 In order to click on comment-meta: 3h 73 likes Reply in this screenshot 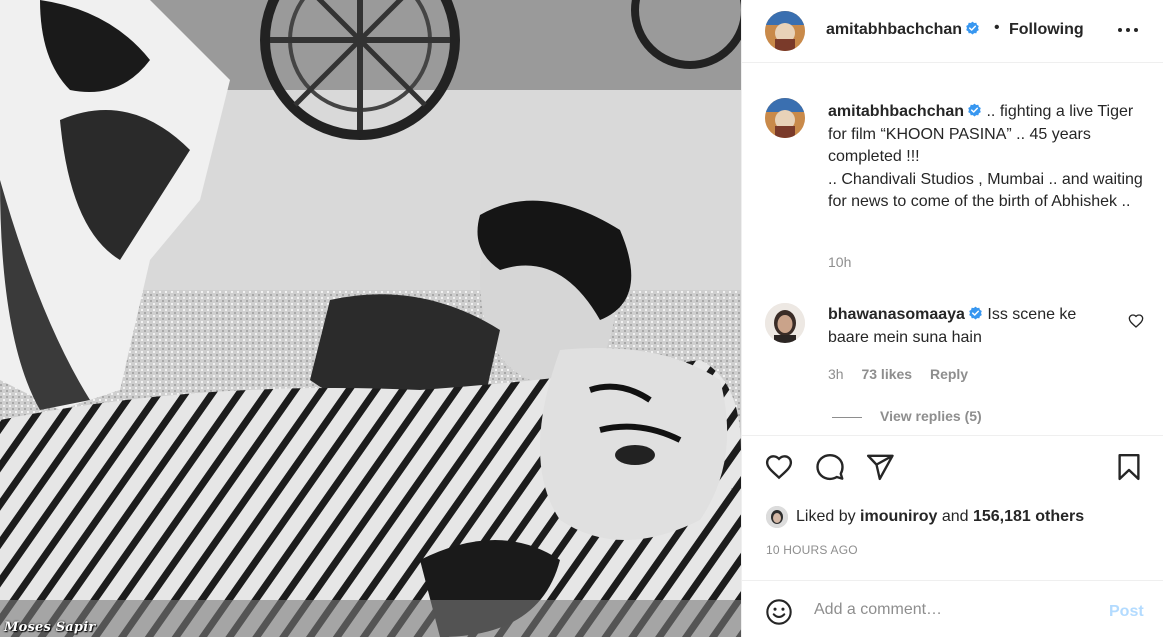, I will do `click(905, 374)`.